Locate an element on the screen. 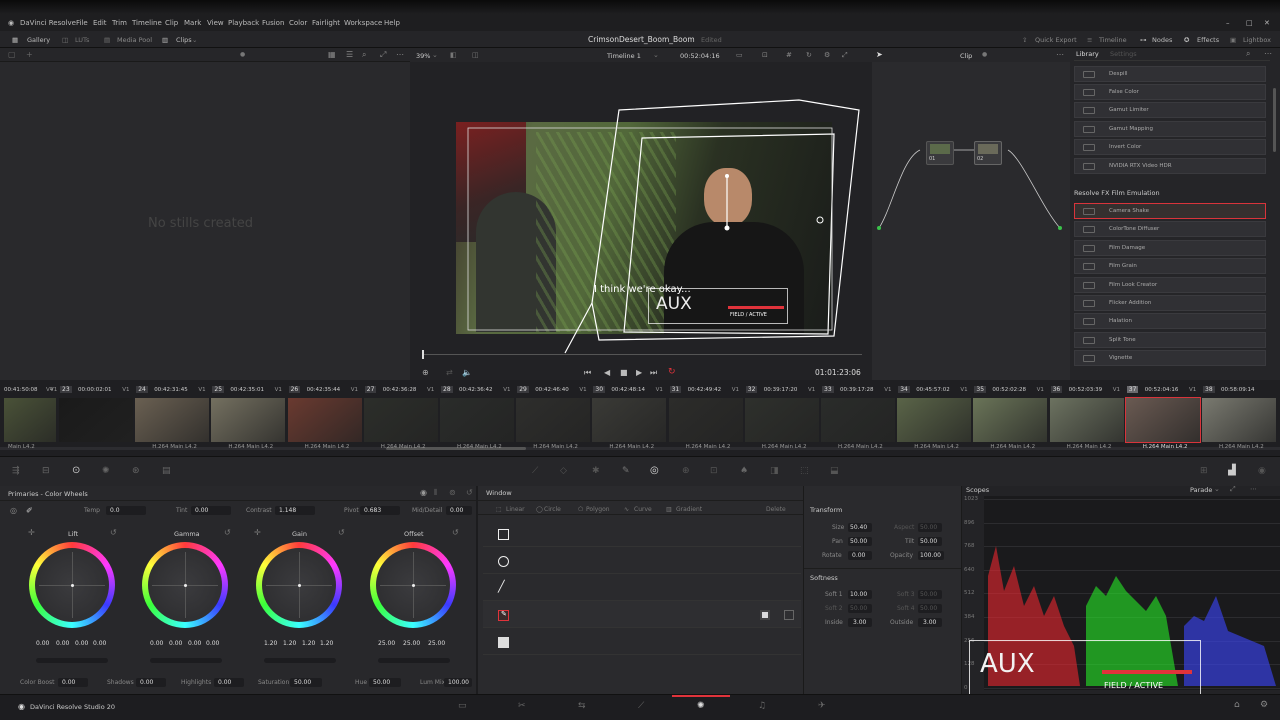 The height and width of the screenshot is (720, 1280). project-settings-icon: ⚙ is located at coordinates (1264, 705).